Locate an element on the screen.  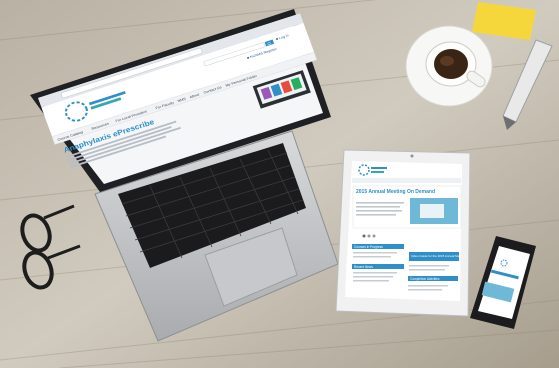
coffee-cup is located at coordinates (449, 66).